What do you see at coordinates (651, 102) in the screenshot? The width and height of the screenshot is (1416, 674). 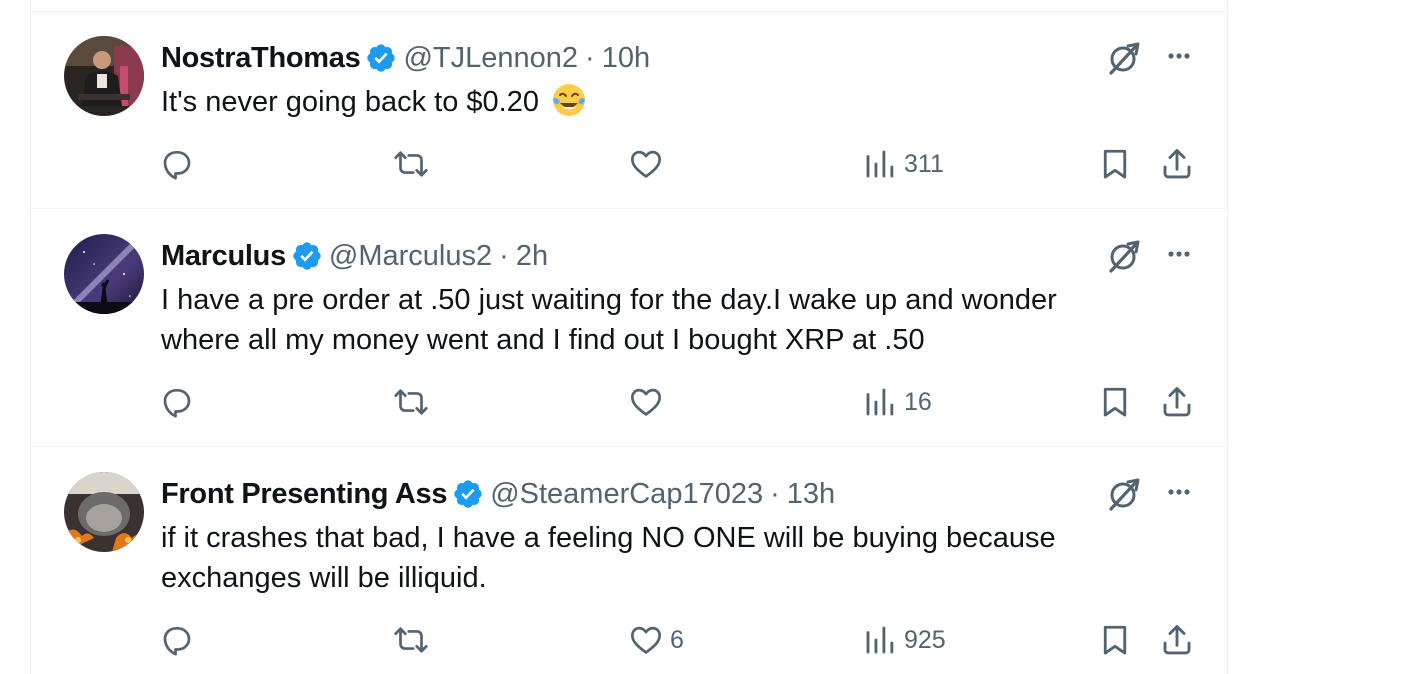 I see `tweet-text: It's never going back to $0.20` at bounding box center [651, 102].